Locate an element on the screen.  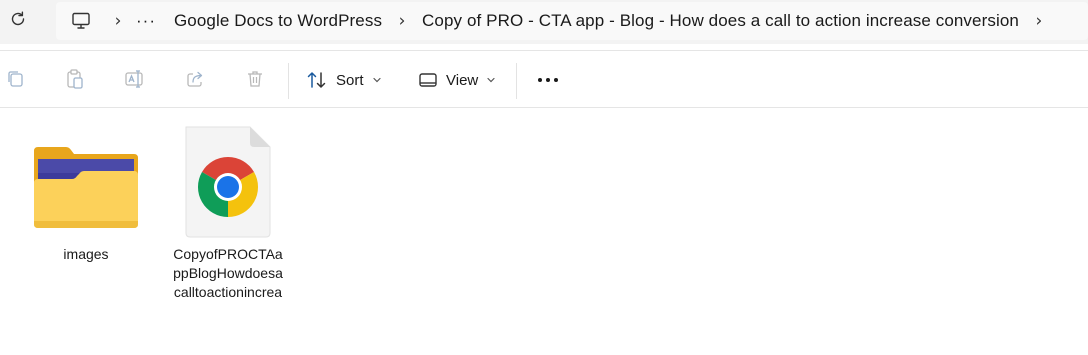
copy-icon is located at coordinates (15, 79).